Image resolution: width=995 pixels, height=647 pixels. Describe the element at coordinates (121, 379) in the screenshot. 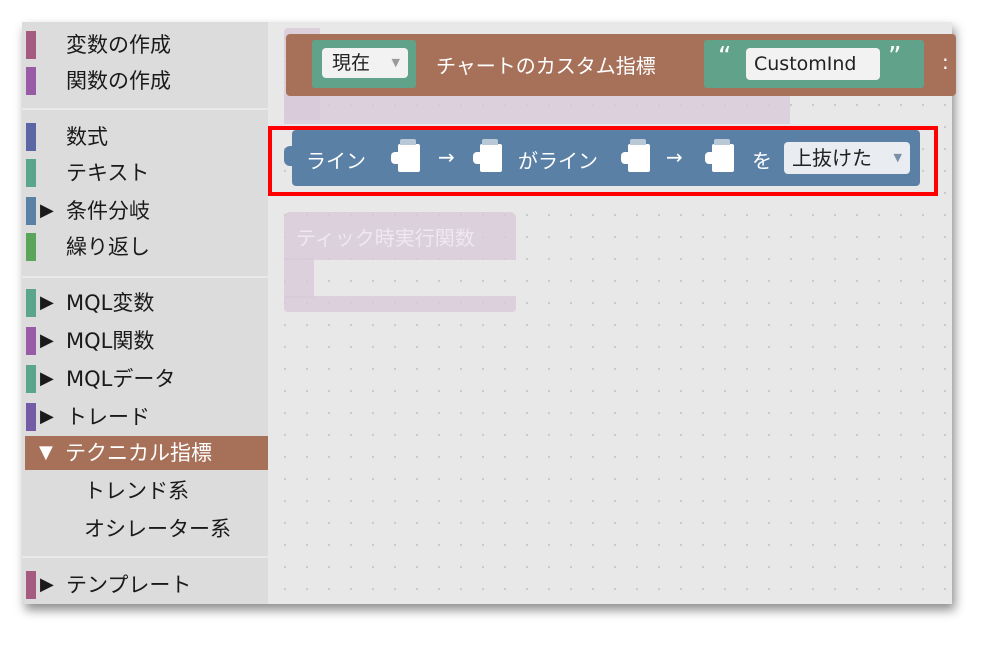

I see `toolbox-item-label: MQLデータ` at that location.